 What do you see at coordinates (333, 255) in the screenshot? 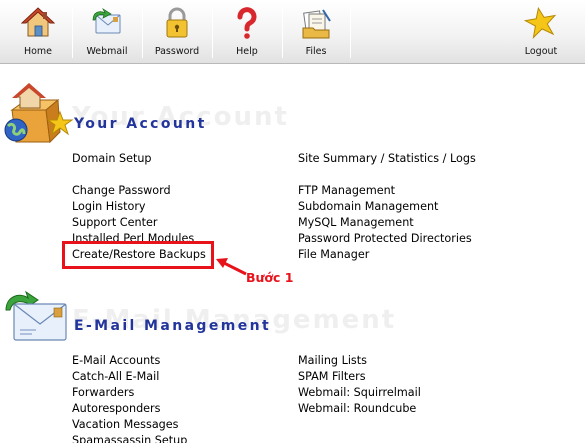
I see `link-file-manager: File Manager` at bounding box center [333, 255].